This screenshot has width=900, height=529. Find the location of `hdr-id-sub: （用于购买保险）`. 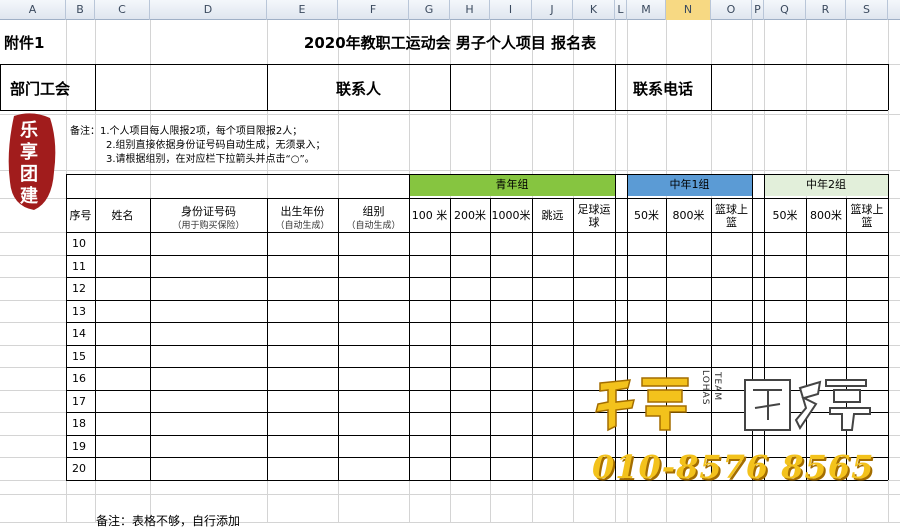

hdr-id-sub: （用于购买保险） is located at coordinates (208, 226).